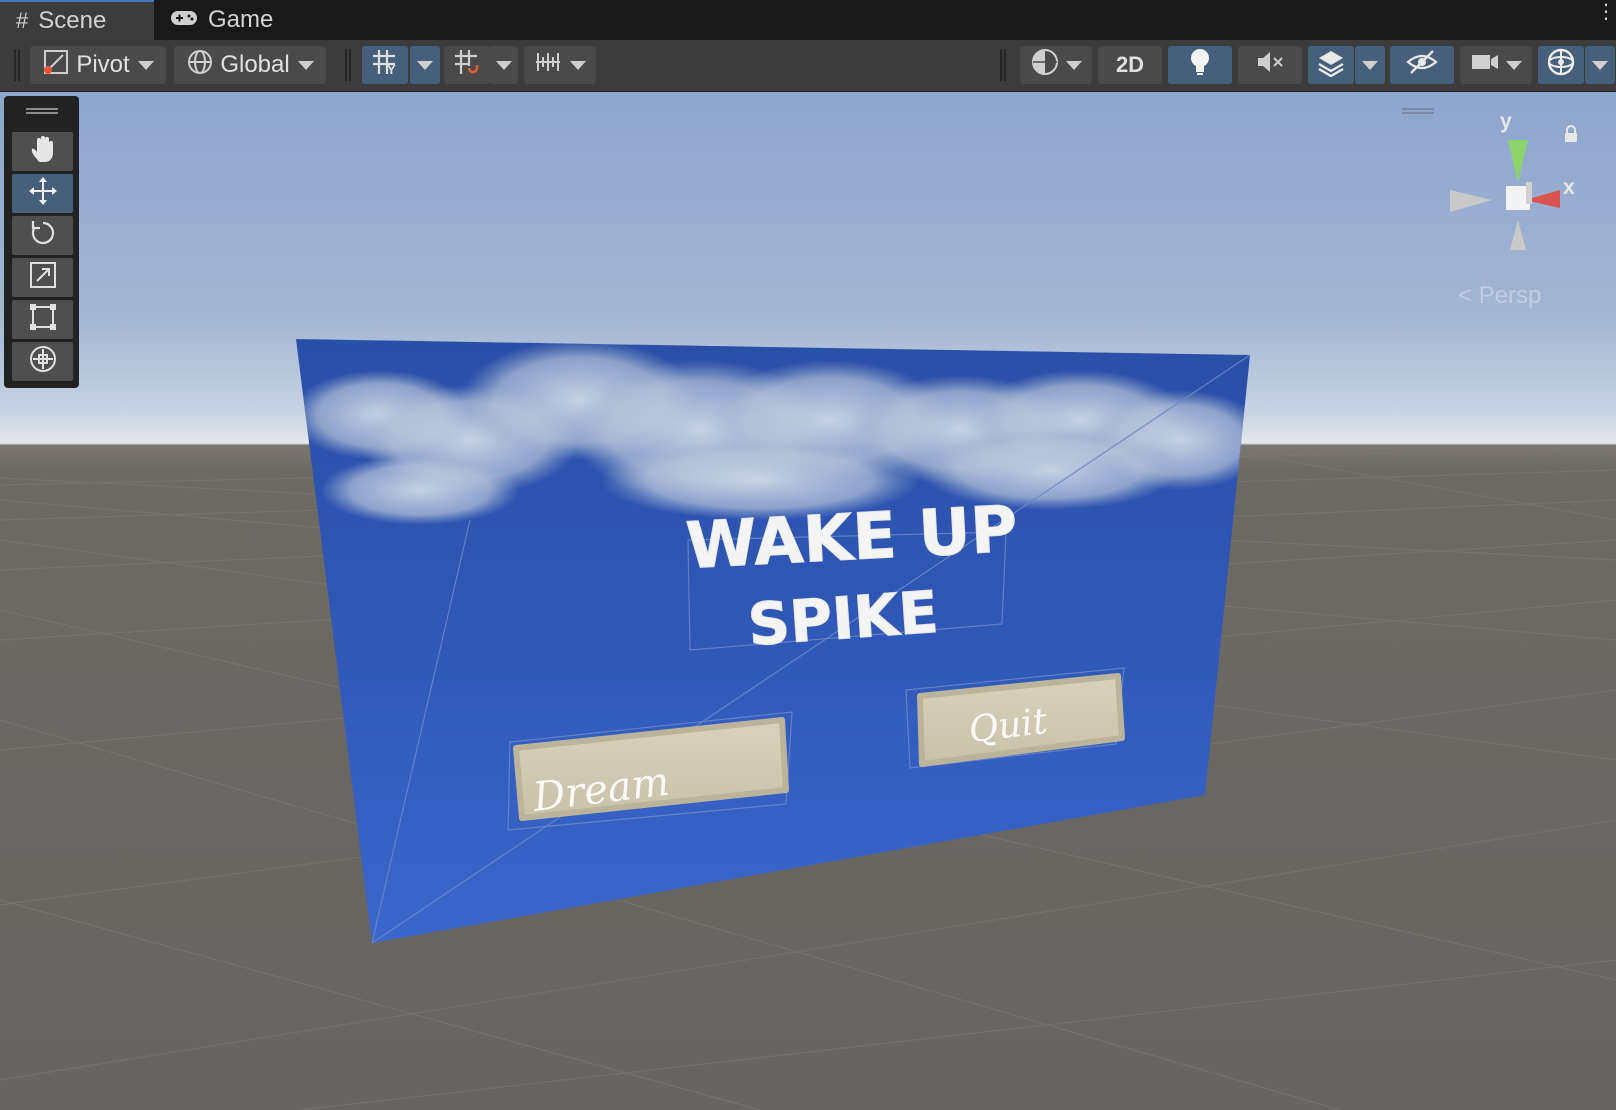 This screenshot has height=1110, width=1616. What do you see at coordinates (72, 20) in the screenshot?
I see `tab-scene-label: Scene` at bounding box center [72, 20].